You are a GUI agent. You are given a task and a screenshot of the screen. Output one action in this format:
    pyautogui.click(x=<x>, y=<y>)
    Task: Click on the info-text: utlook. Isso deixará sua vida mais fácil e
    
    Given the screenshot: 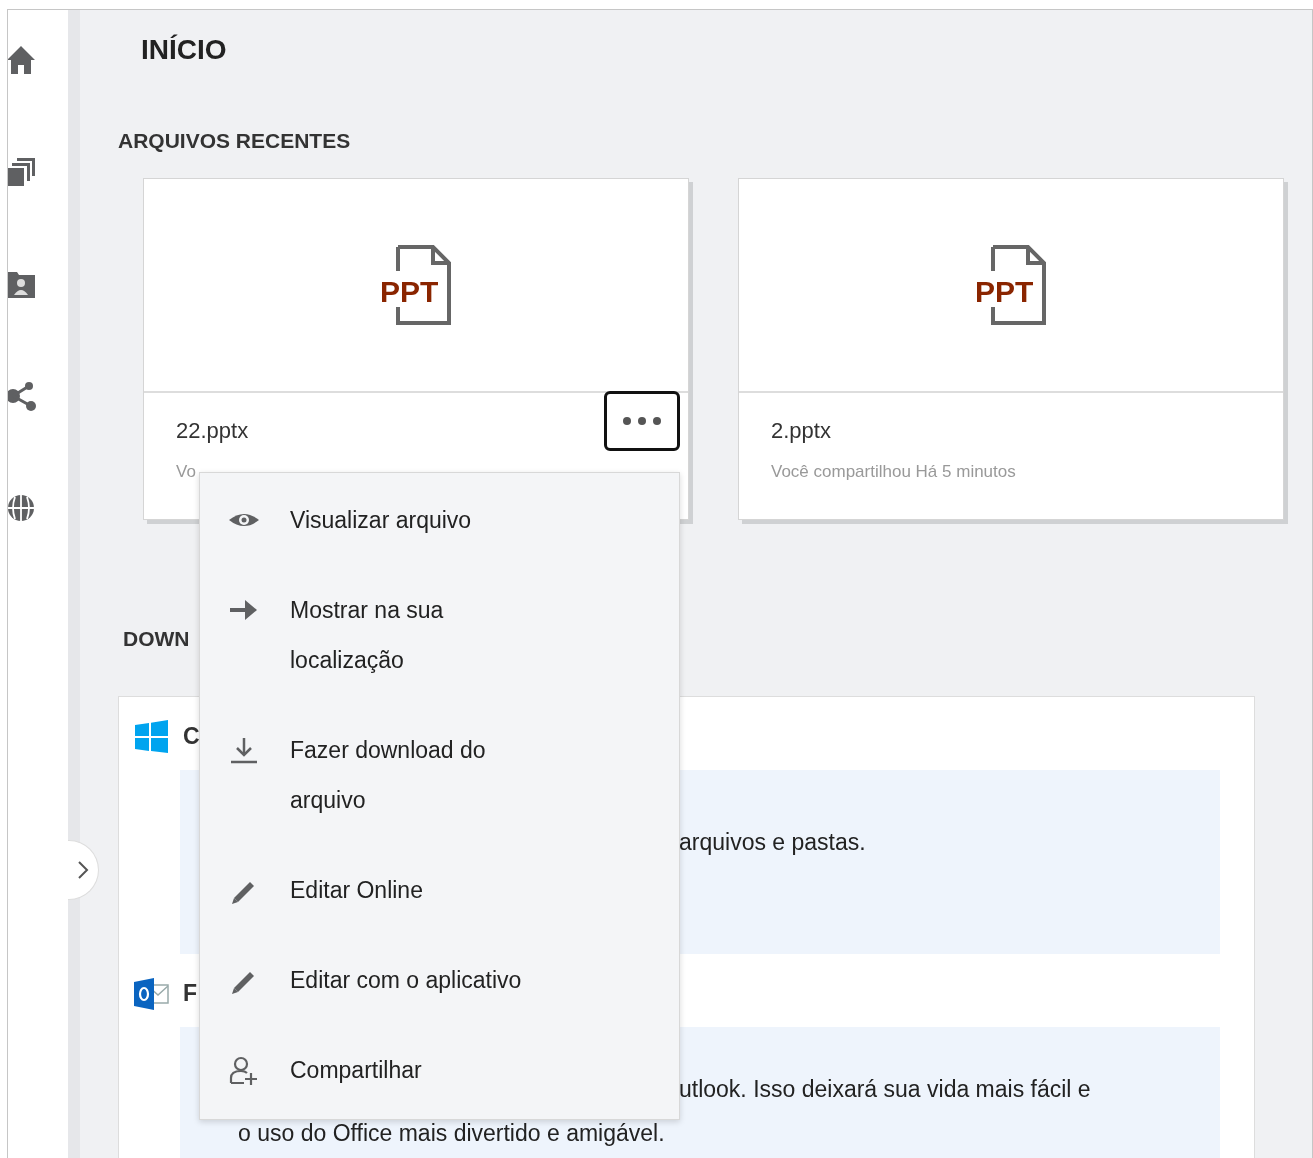 What is the action you would take?
    pyautogui.click(x=885, y=1089)
    